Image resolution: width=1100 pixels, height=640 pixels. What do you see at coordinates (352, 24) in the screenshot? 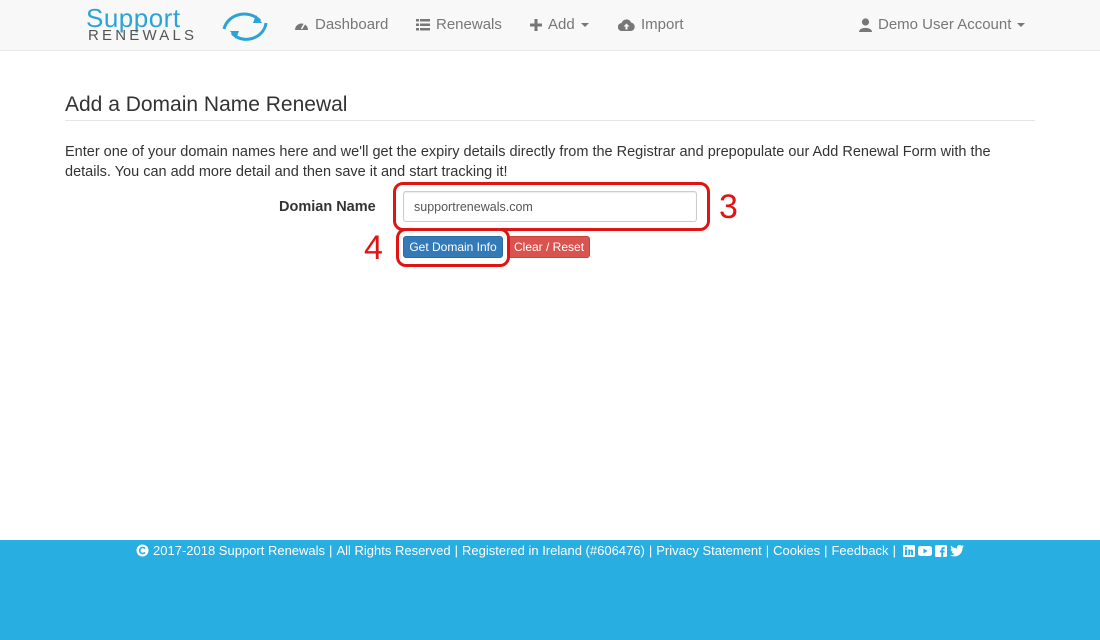
I see `nav-dashboard-label: Dashboard` at bounding box center [352, 24].